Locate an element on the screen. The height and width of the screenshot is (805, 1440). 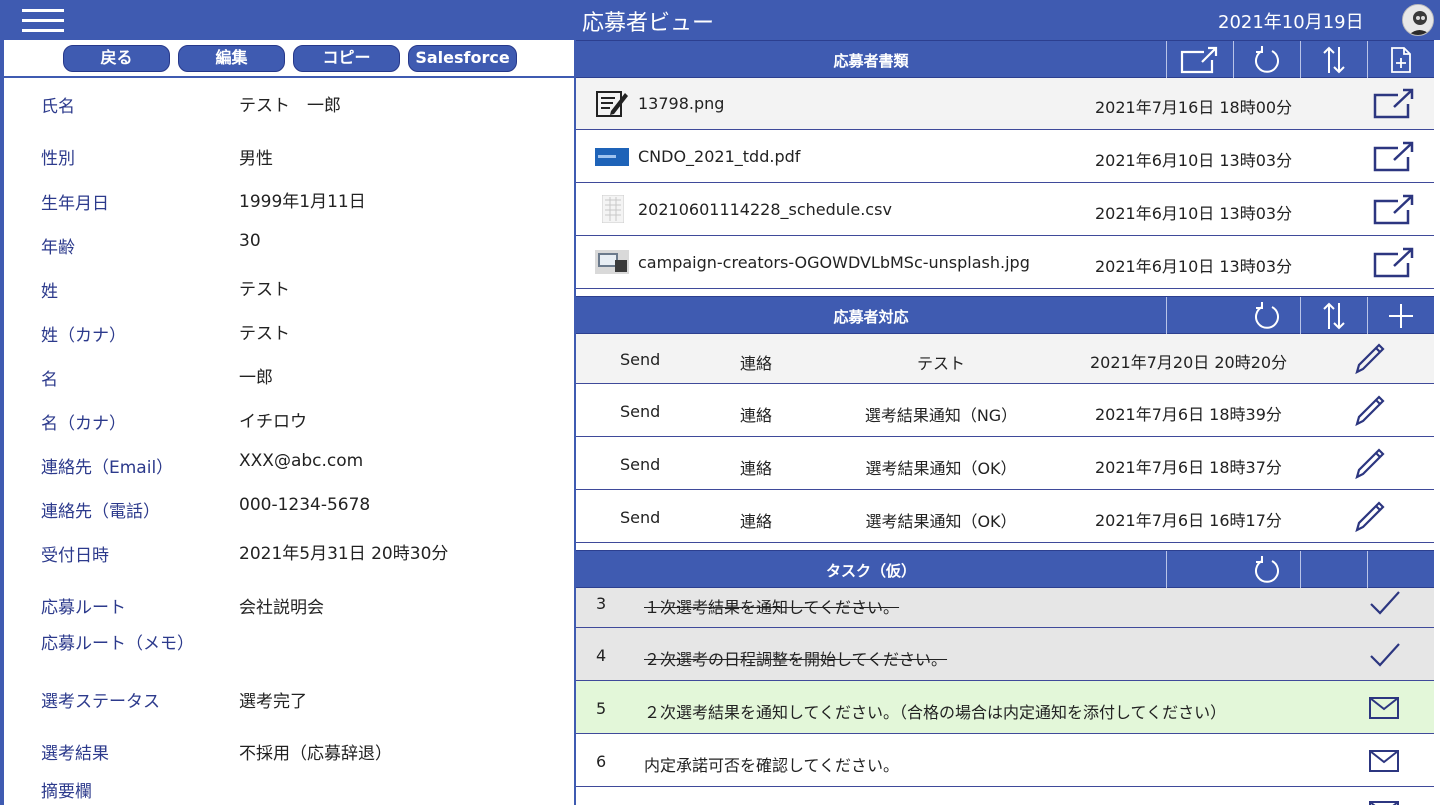
field-label-selection-status: 選考ステータス is located at coordinates (100, 702).